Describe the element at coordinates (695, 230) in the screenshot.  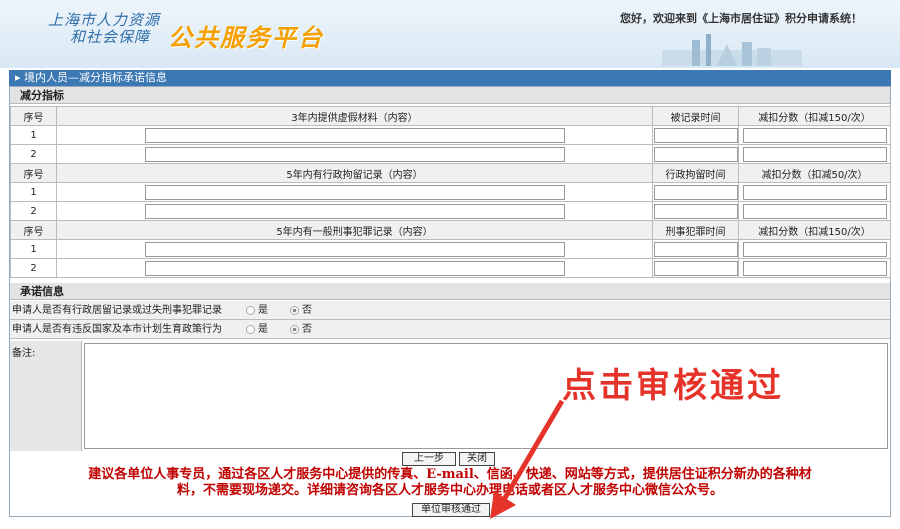
I see `column-header: 刑事犯罪时间` at that location.